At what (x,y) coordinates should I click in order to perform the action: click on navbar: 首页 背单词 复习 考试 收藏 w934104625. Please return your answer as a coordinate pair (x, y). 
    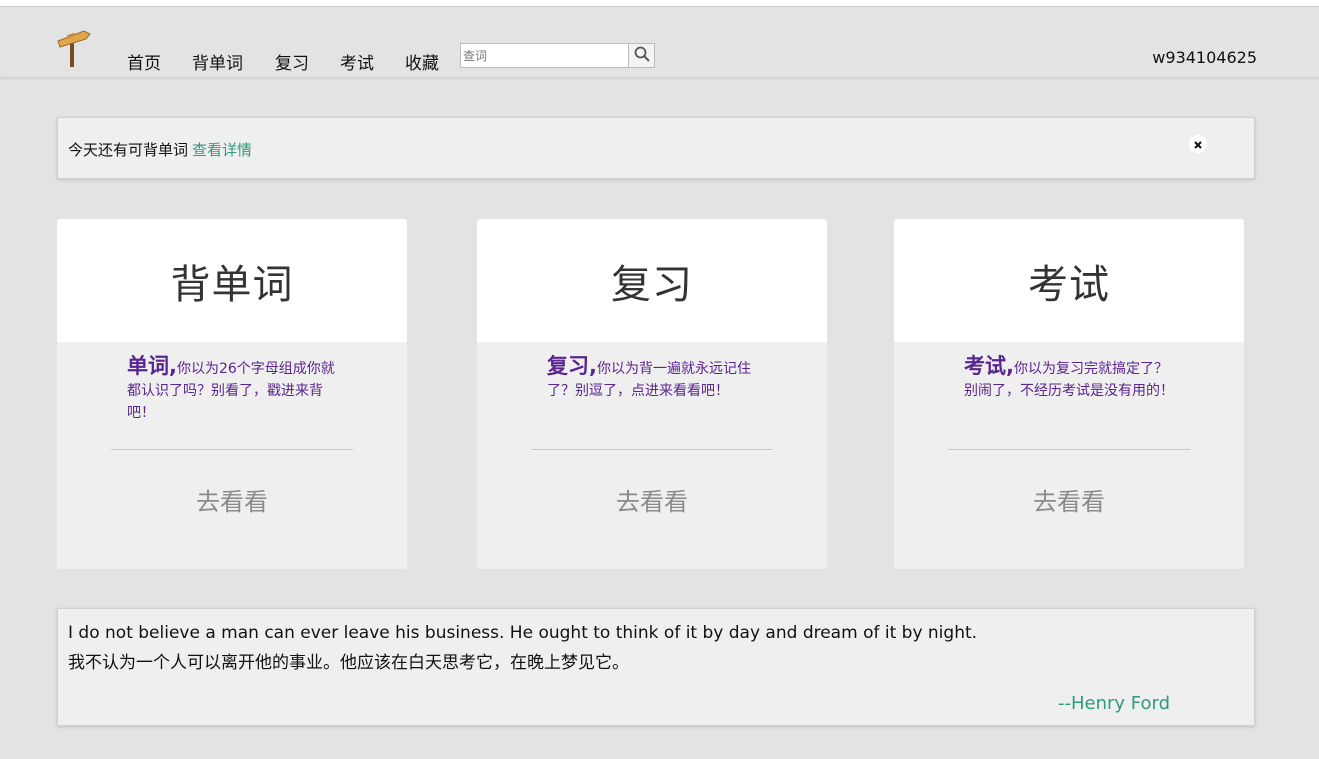
    Looking at the image, I should click on (659, 42).